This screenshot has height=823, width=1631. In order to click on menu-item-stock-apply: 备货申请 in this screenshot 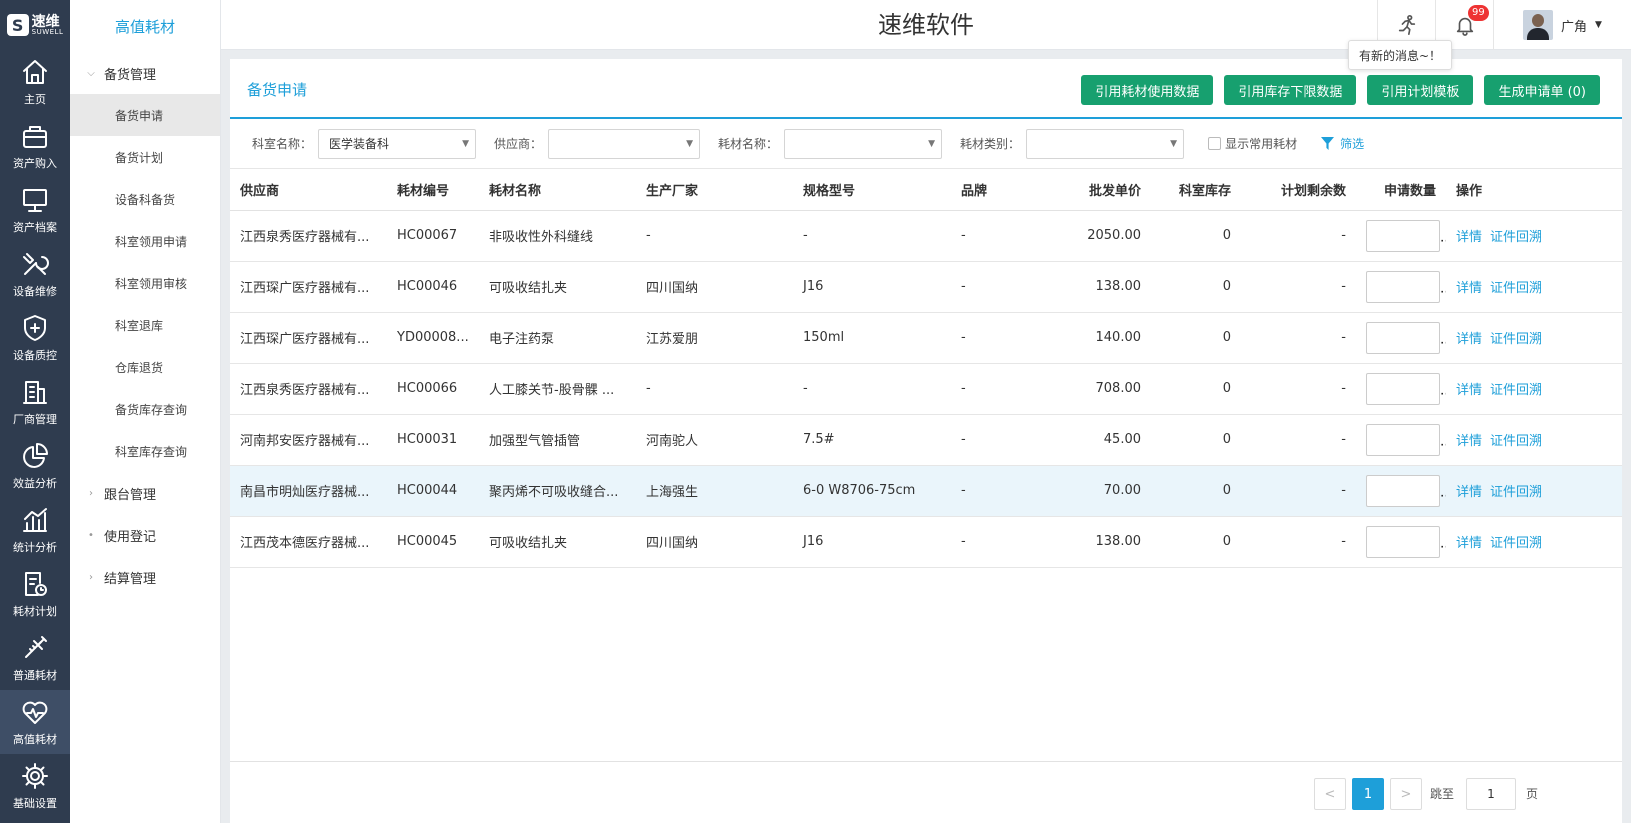, I will do `click(145, 115)`.